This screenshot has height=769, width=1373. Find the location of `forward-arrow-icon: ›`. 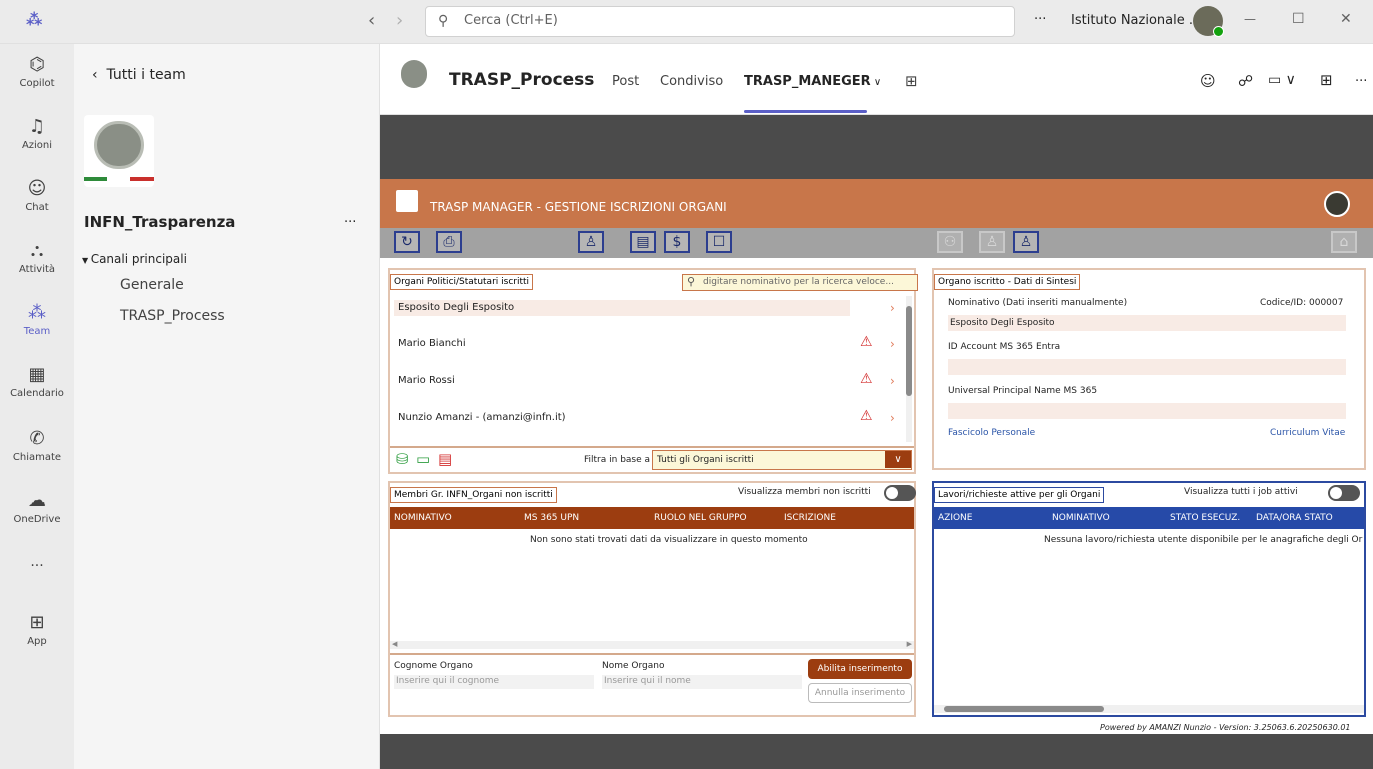

forward-arrow-icon: › is located at coordinates (399, 20).